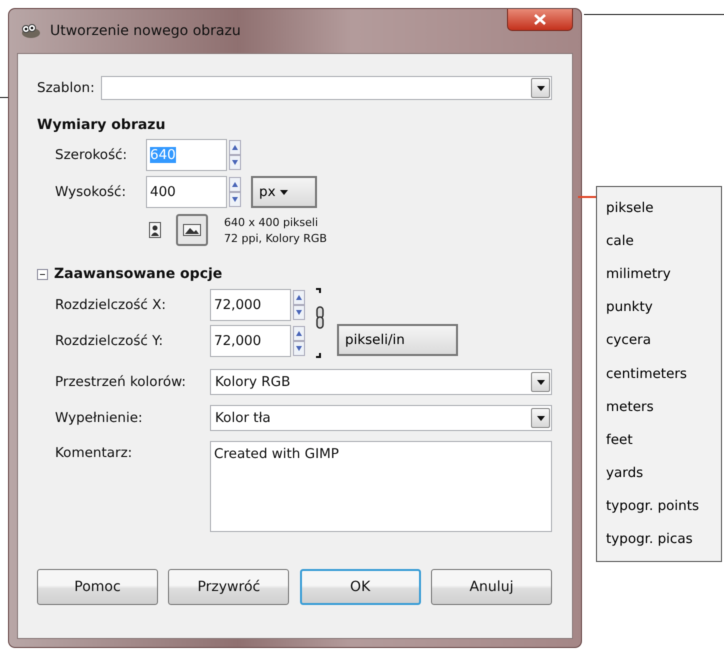 The image size is (724, 657). Describe the element at coordinates (111, 305) in the screenshot. I see `field-label: Rozdzielczość X:` at that location.